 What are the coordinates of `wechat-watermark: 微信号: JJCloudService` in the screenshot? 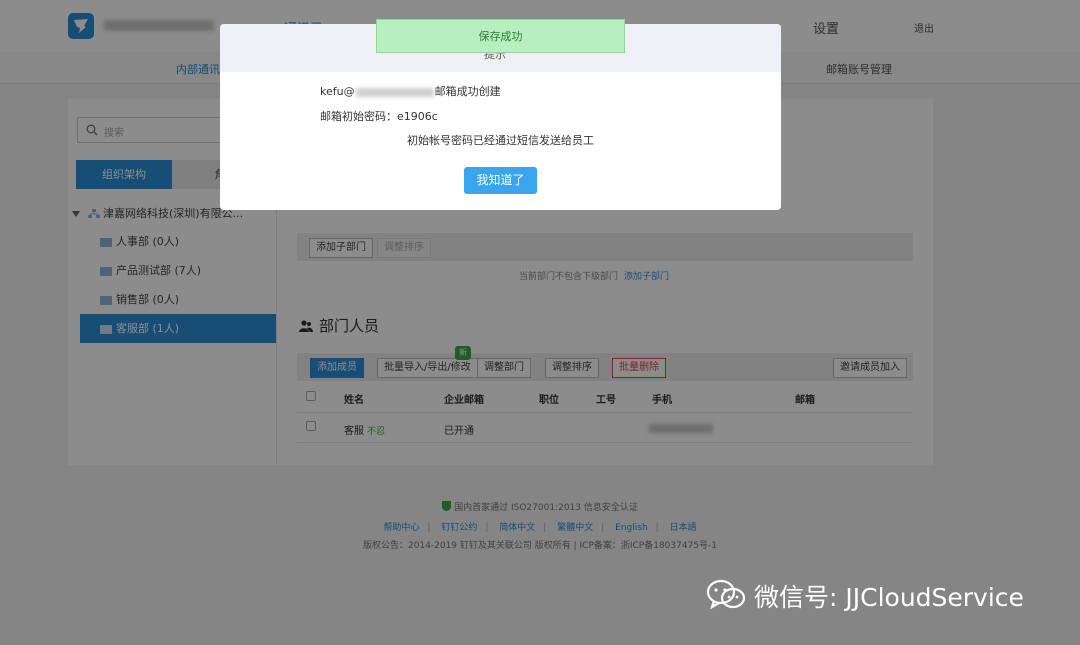 It's located at (865, 596).